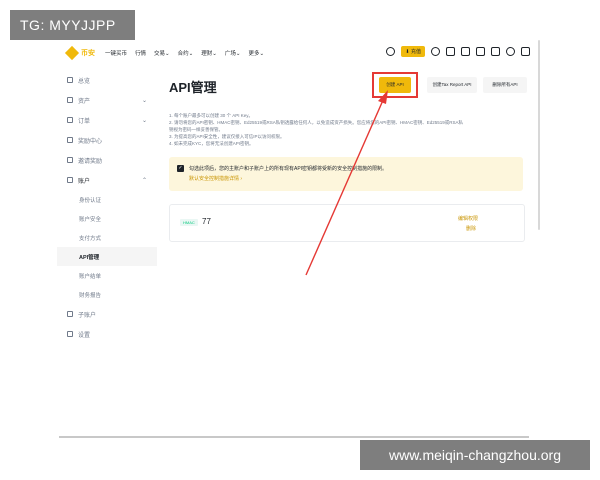 The image size is (600, 480). I want to click on sidebar-subitem-payment: 支付方式, so click(107, 237).